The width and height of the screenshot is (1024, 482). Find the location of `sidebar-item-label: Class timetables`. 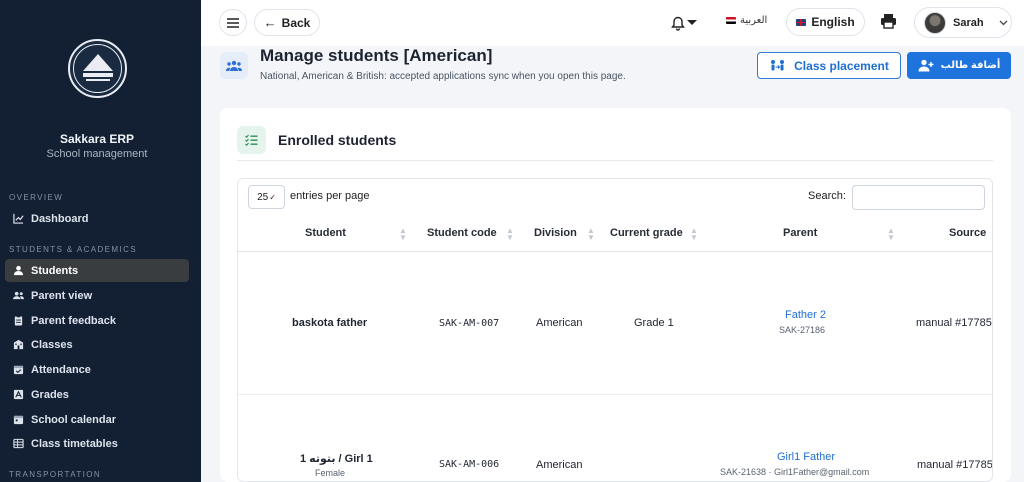

sidebar-item-label: Class timetables is located at coordinates (74, 443).